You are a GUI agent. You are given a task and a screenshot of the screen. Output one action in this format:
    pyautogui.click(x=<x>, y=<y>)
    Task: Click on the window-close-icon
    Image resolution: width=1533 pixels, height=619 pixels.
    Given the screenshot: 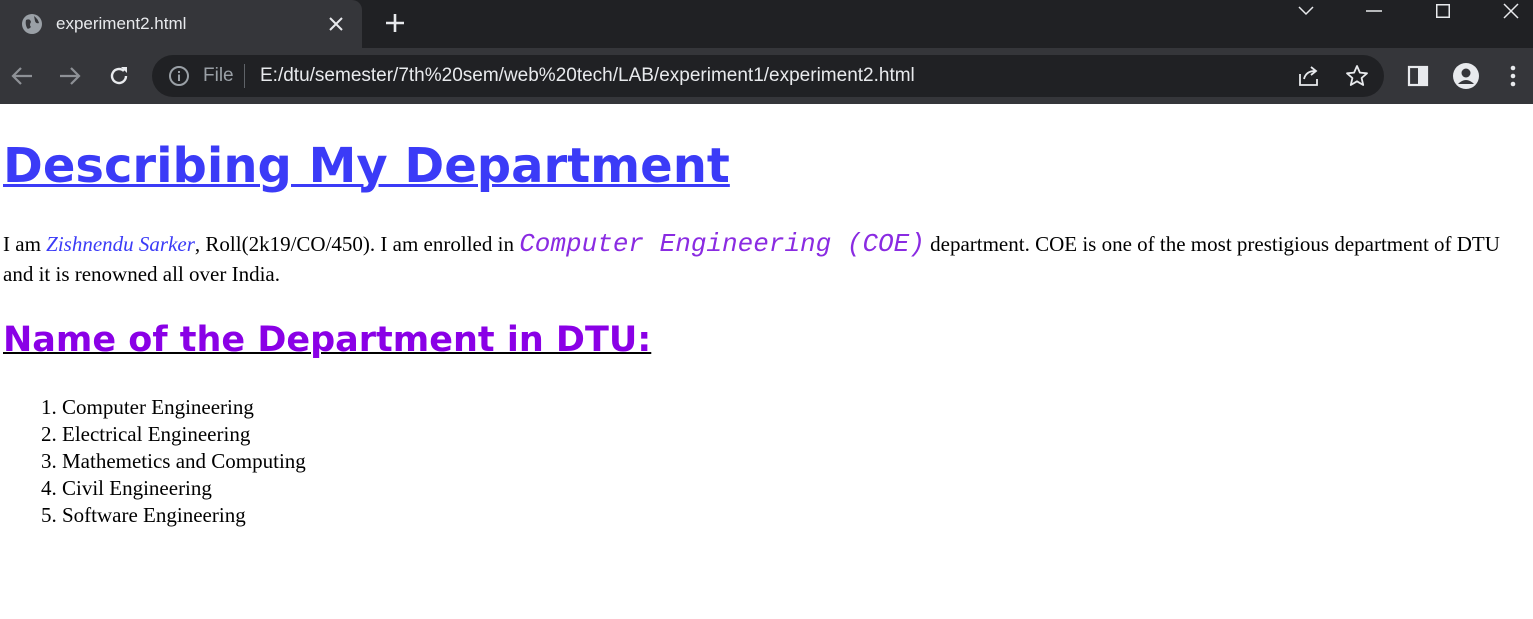 What is the action you would take?
    pyautogui.click(x=1510, y=11)
    